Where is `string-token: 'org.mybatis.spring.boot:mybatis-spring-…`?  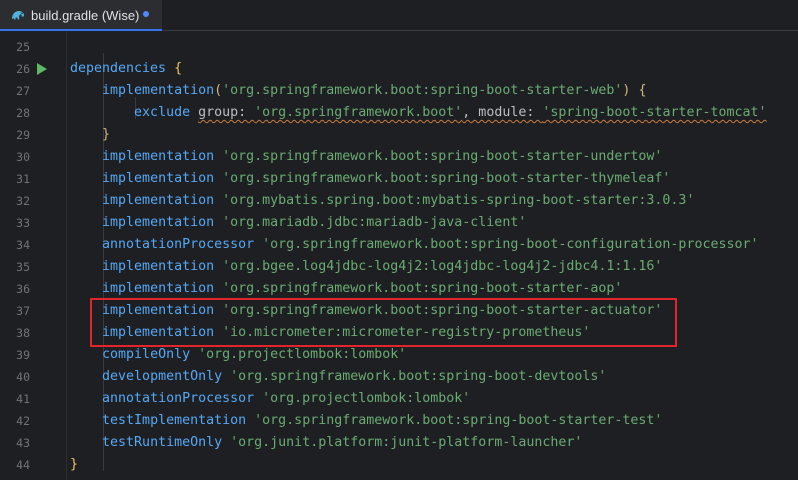
string-token: 'org.mybatis.spring.boot:mybatis-spring-… is located at coordinates (458, 200).